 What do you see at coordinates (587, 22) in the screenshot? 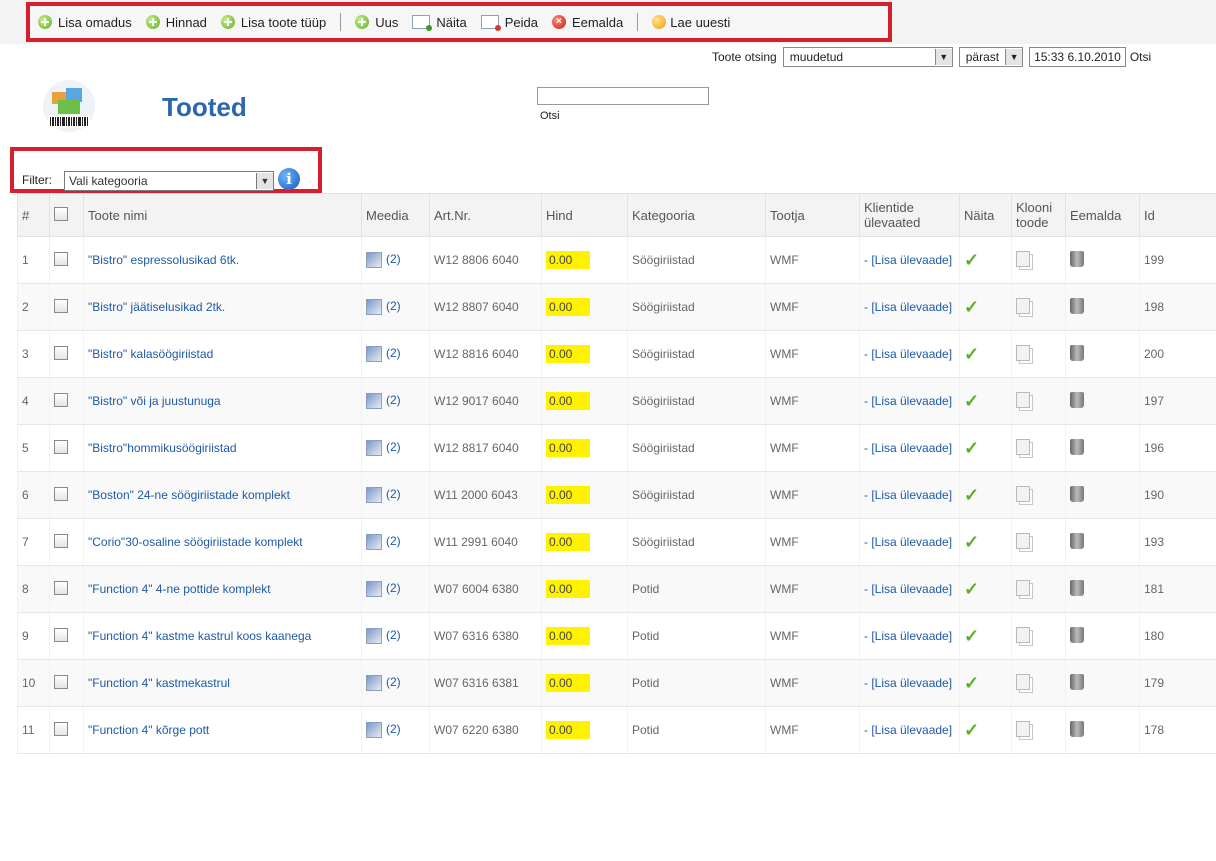
I see `remove-button: × Eemalda` at bounding box center [587, 22].